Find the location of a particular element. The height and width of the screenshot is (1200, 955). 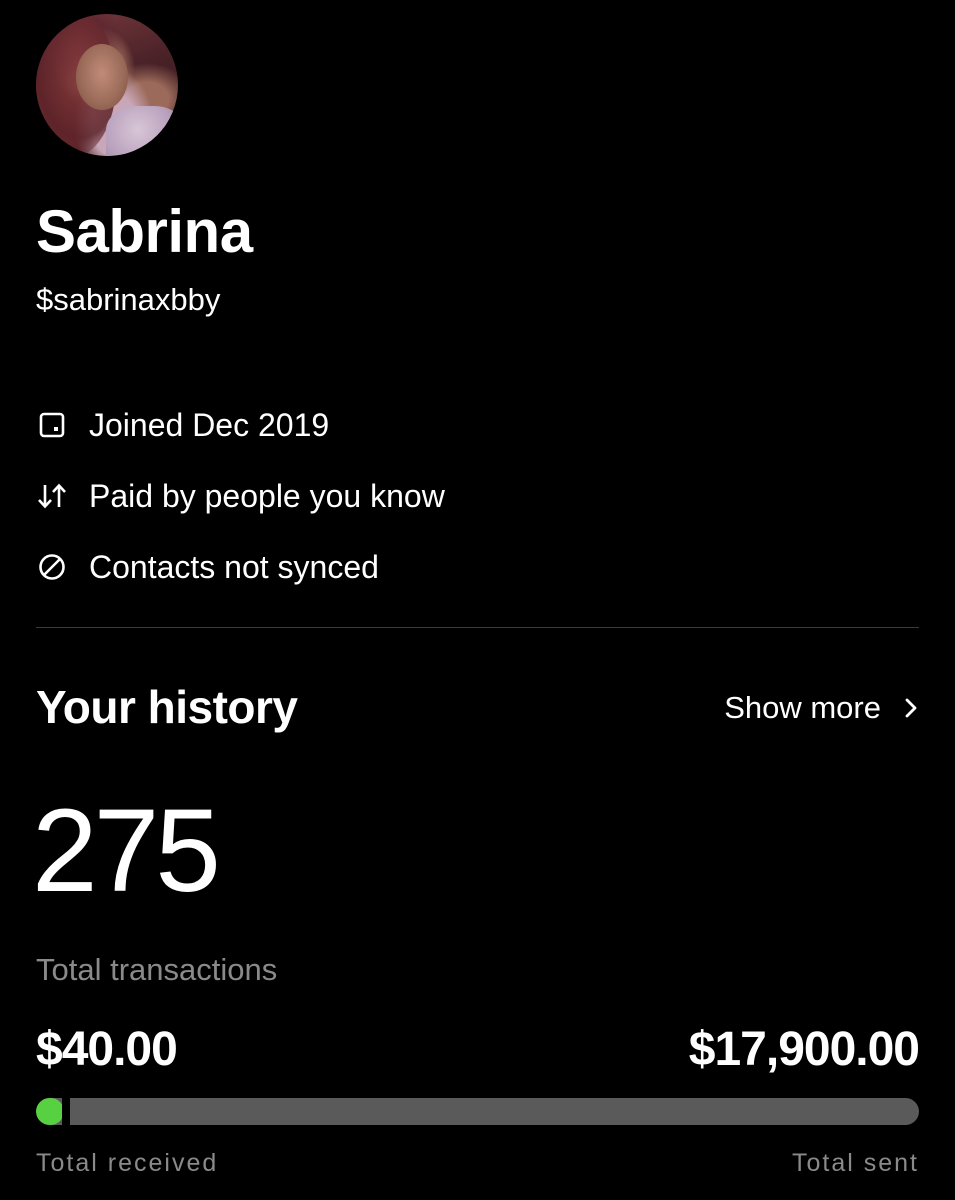

show-more-button: Show more is located at coordinates (821, 708).